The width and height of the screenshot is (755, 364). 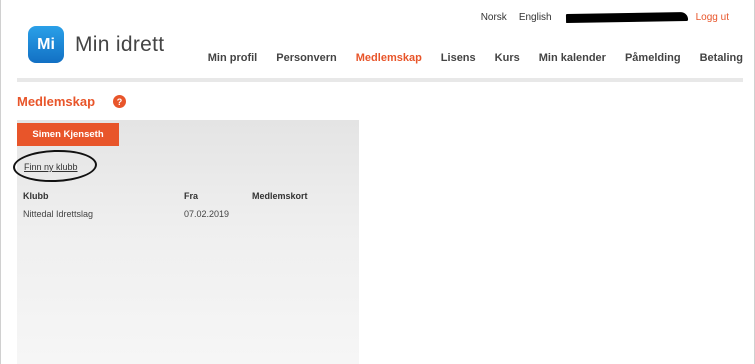 I want to click on table-row: Nittedal Idrettslag 07.02.2019, so click(x=182, y=214).